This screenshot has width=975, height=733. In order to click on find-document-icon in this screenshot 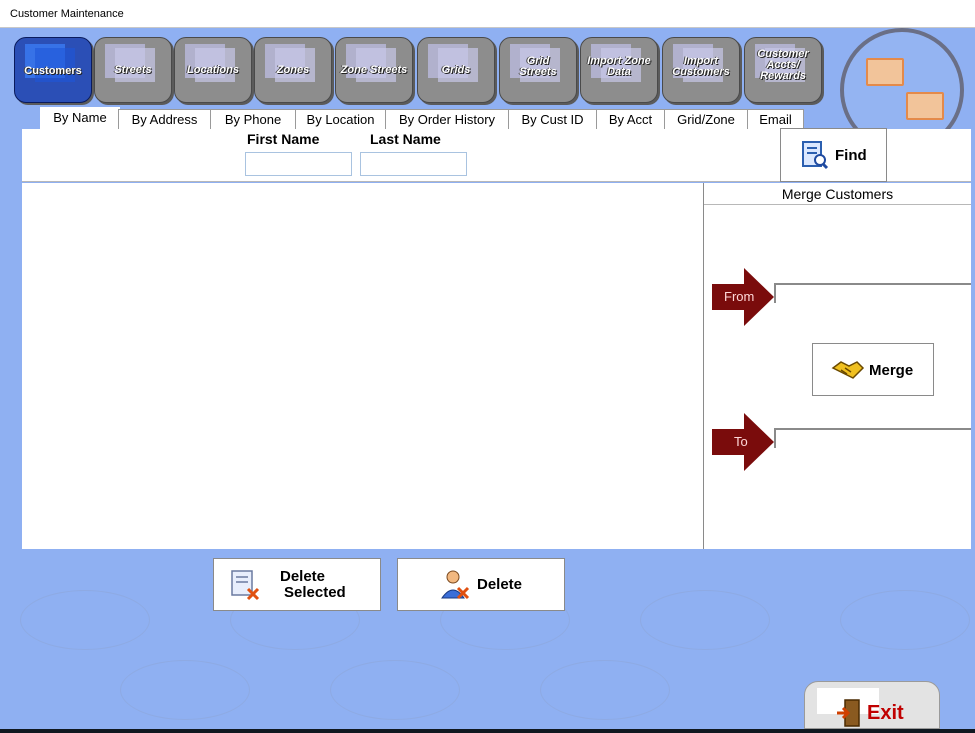, I will do `click(815, 155)`.